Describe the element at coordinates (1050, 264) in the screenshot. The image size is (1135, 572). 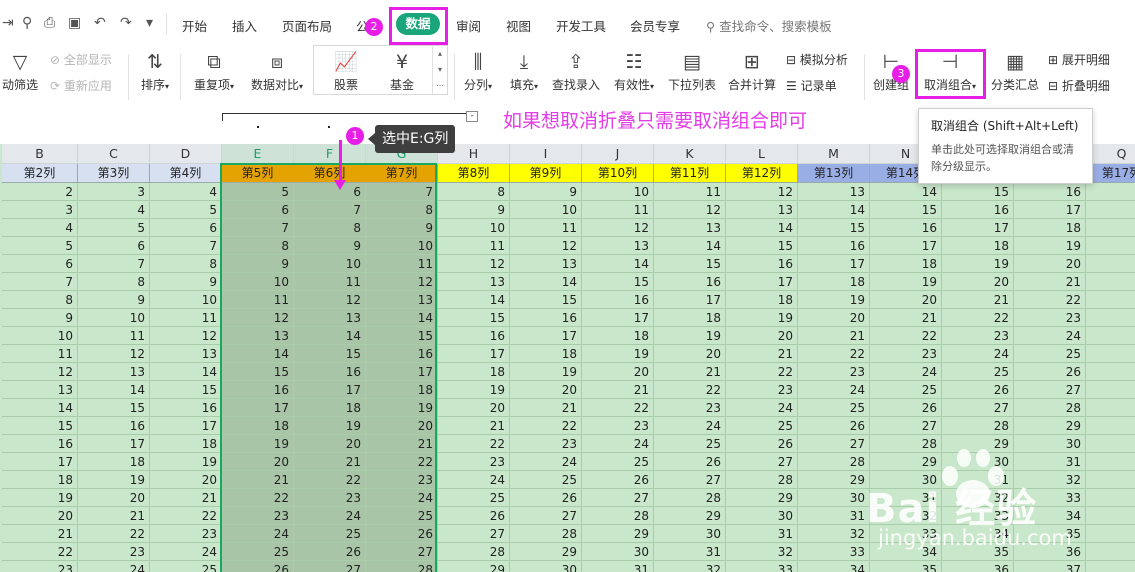
I see `cell-P: 20` at that location.